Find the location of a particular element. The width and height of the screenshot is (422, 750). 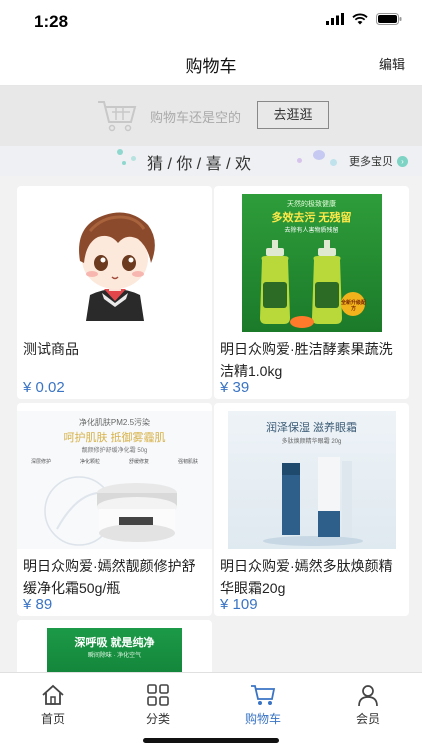

home-indicator is located at coordinates (211, 740).